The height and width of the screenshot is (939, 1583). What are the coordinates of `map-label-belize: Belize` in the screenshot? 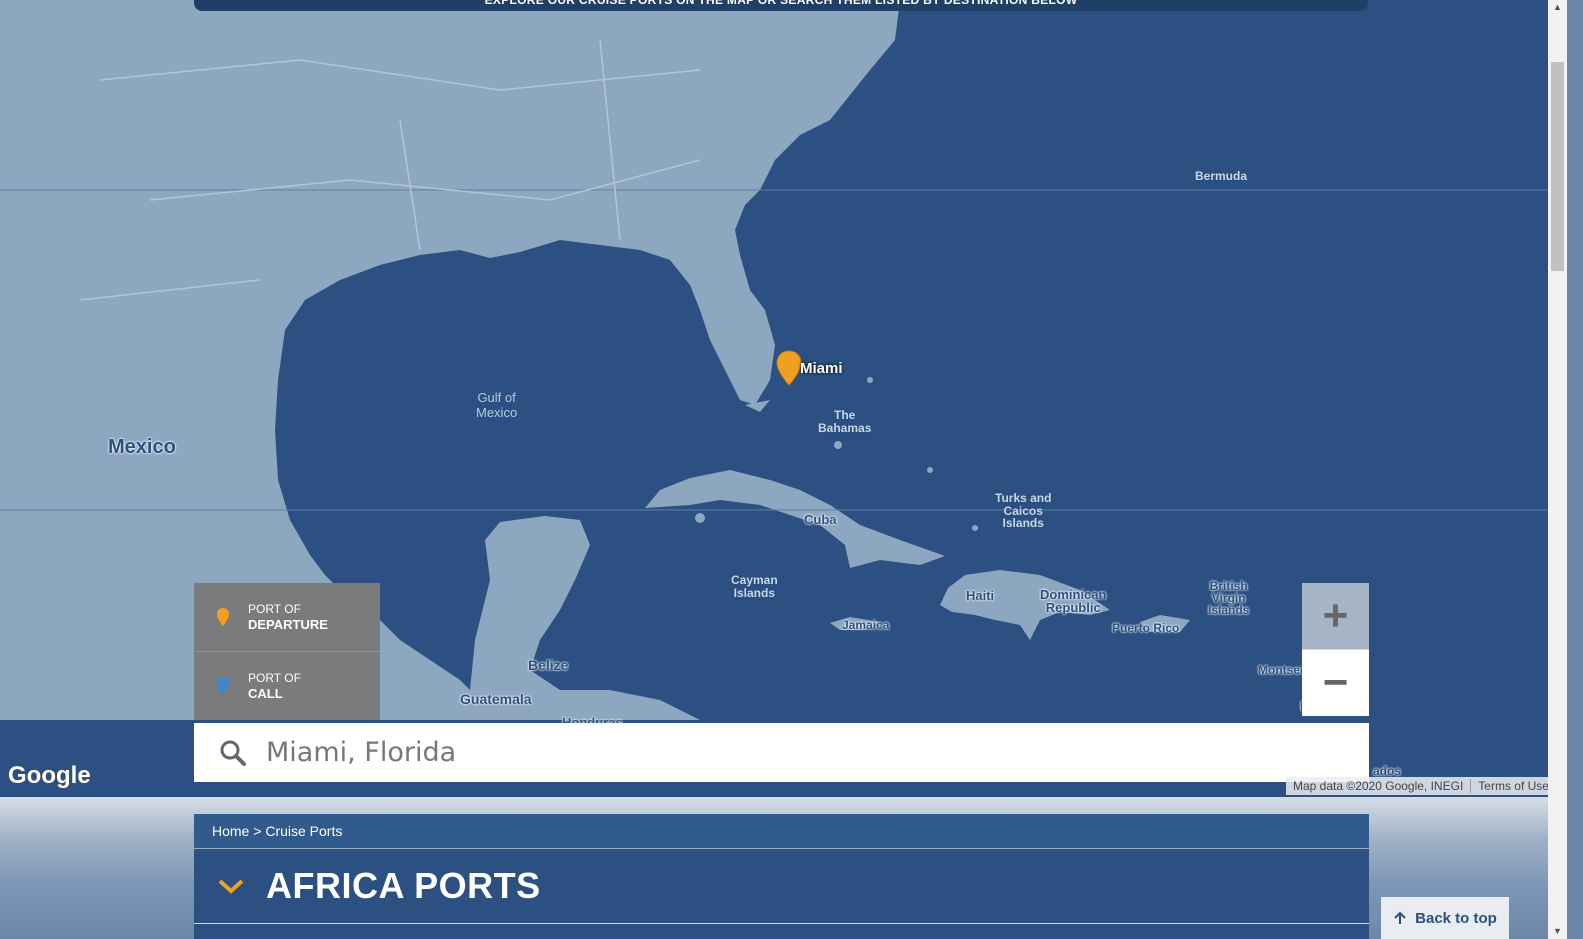 It's located at (548, 665).